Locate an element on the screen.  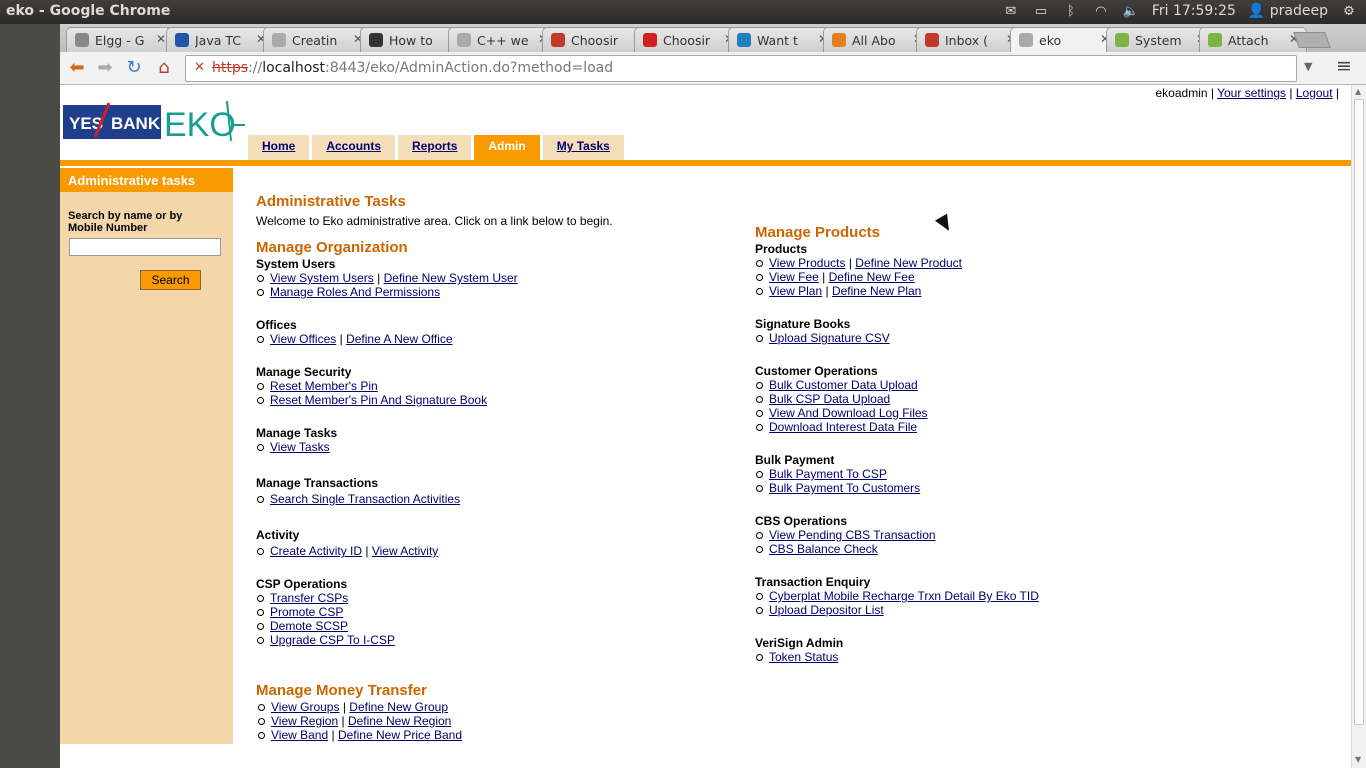
reset-member-s-pin-link: Reset Member's Pin is located at coordinates (324, 386).